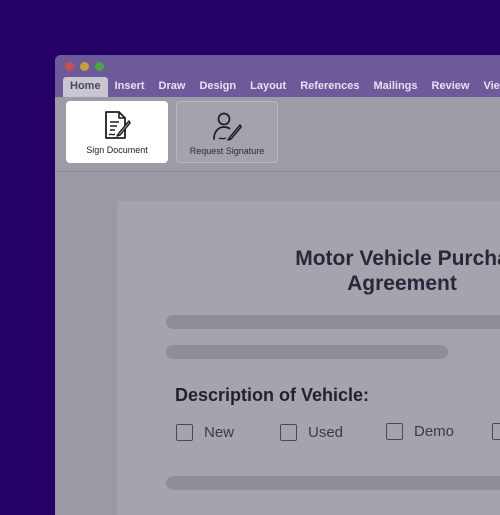 This screenshot has width=500, height=515. Describe the element at coordinates (227, 126) in the screenshot. I see `person-pen-icon` at that location.